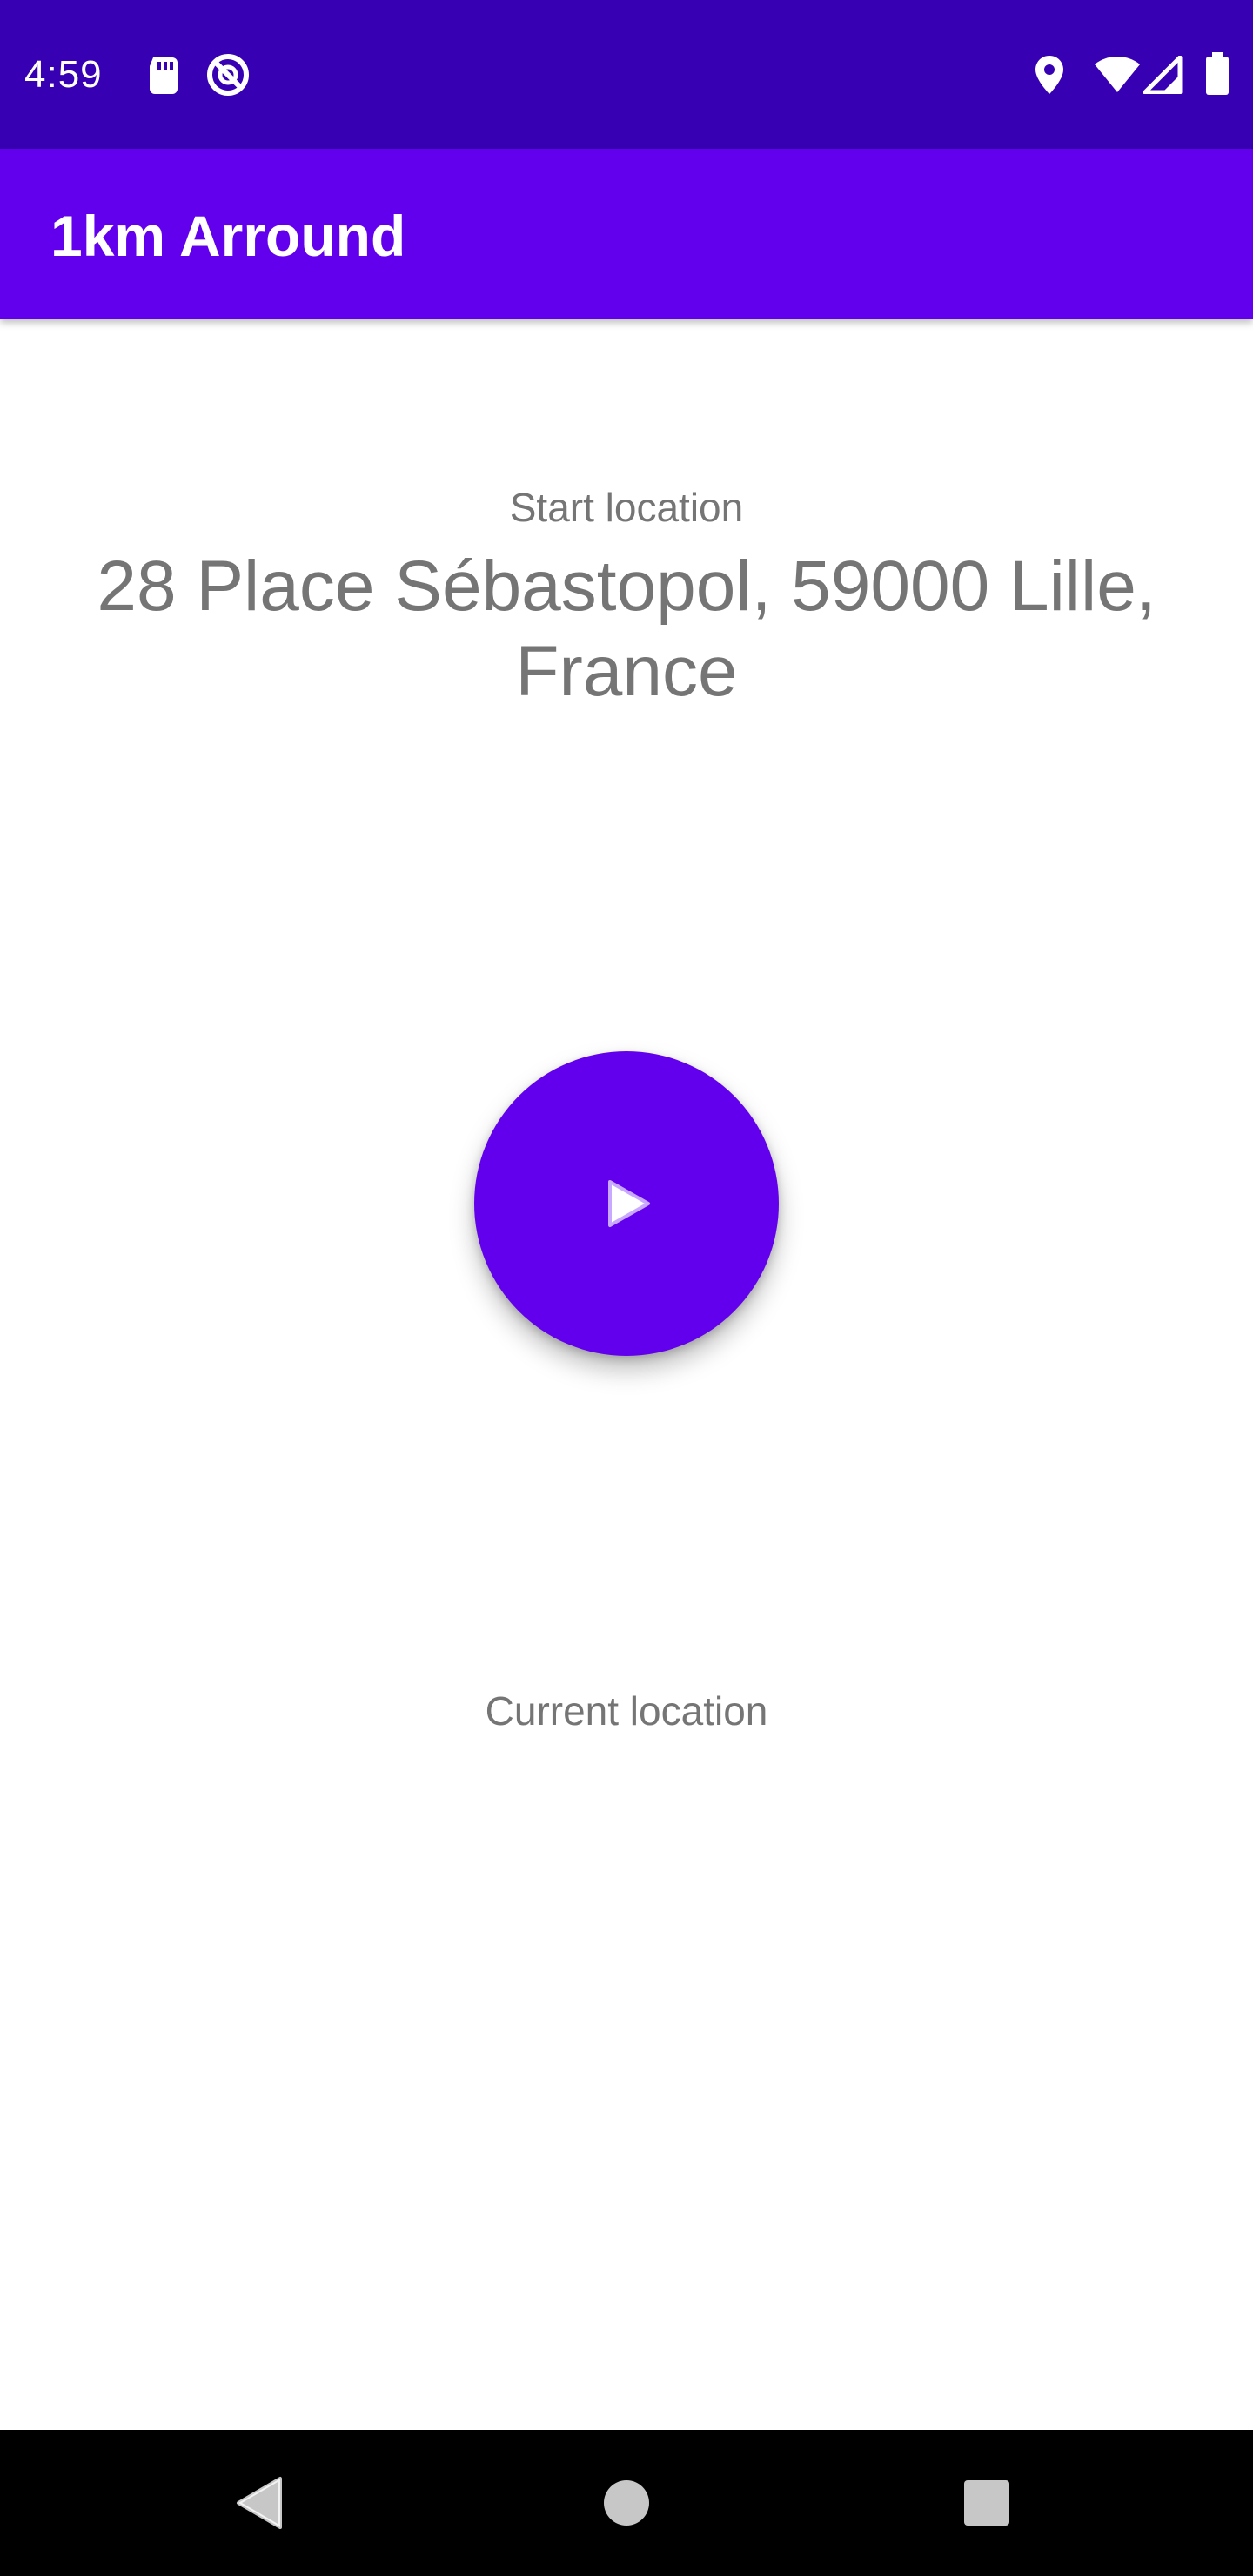 The width and height of the screenshot is (1253, 2576). What do you see at coordinates (1217, 76) in the screenshot?
I see `battery-icon` at bounding box center [1217, 76].